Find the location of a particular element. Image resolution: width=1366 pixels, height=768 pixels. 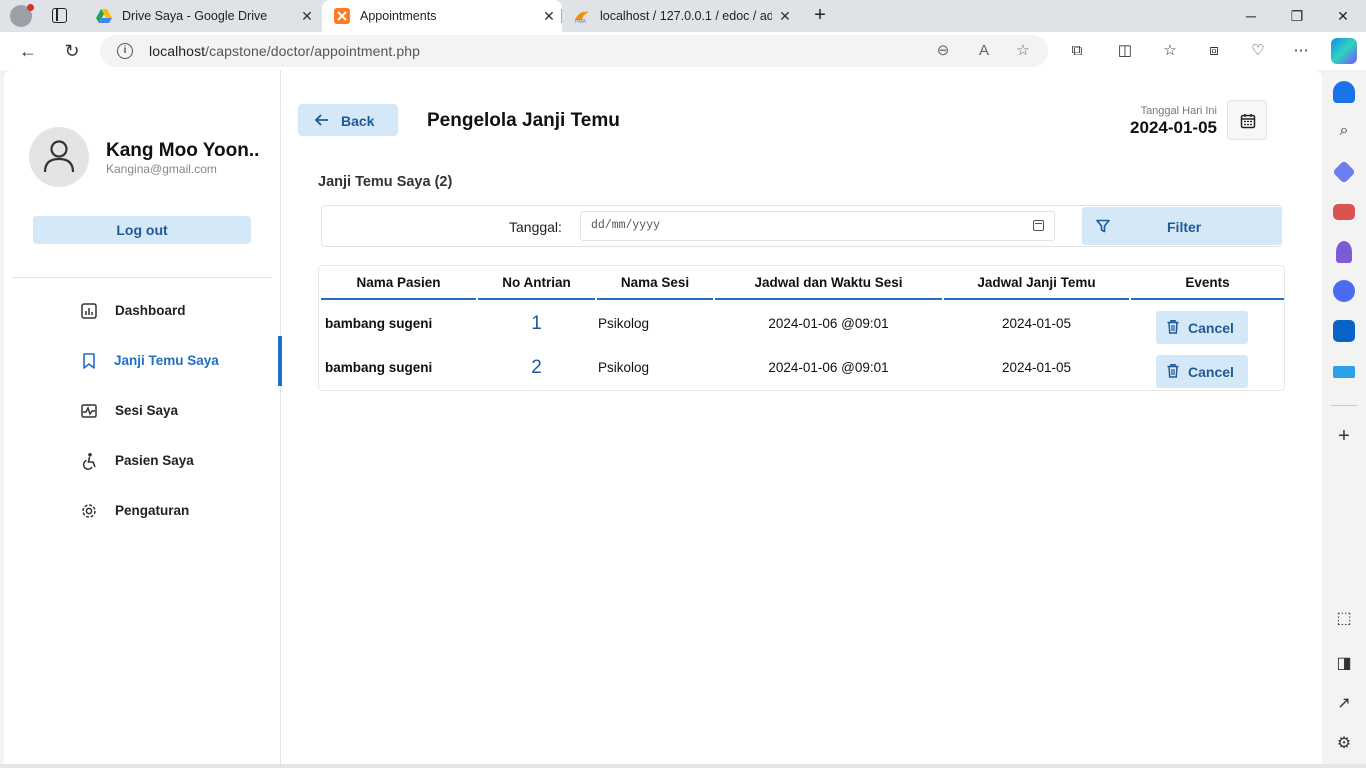

search-icon: ⌕ is located at coordinates (1344, 131).